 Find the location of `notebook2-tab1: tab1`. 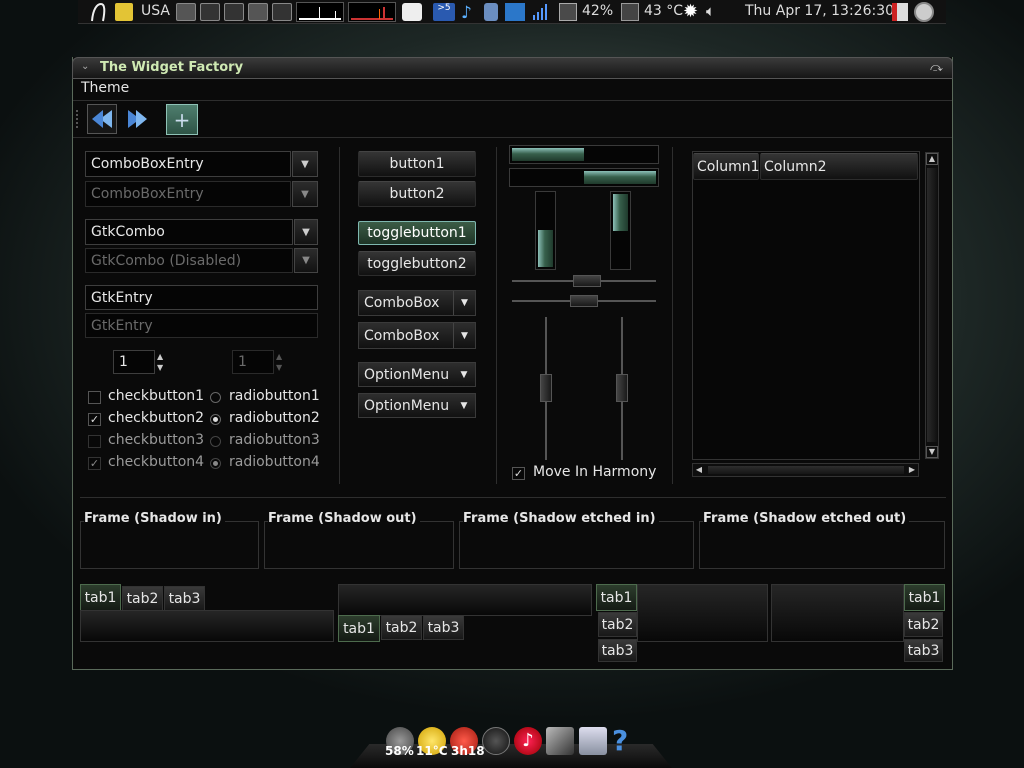

notebook2-tab1: tab1 is located at coordinates (359, 628).